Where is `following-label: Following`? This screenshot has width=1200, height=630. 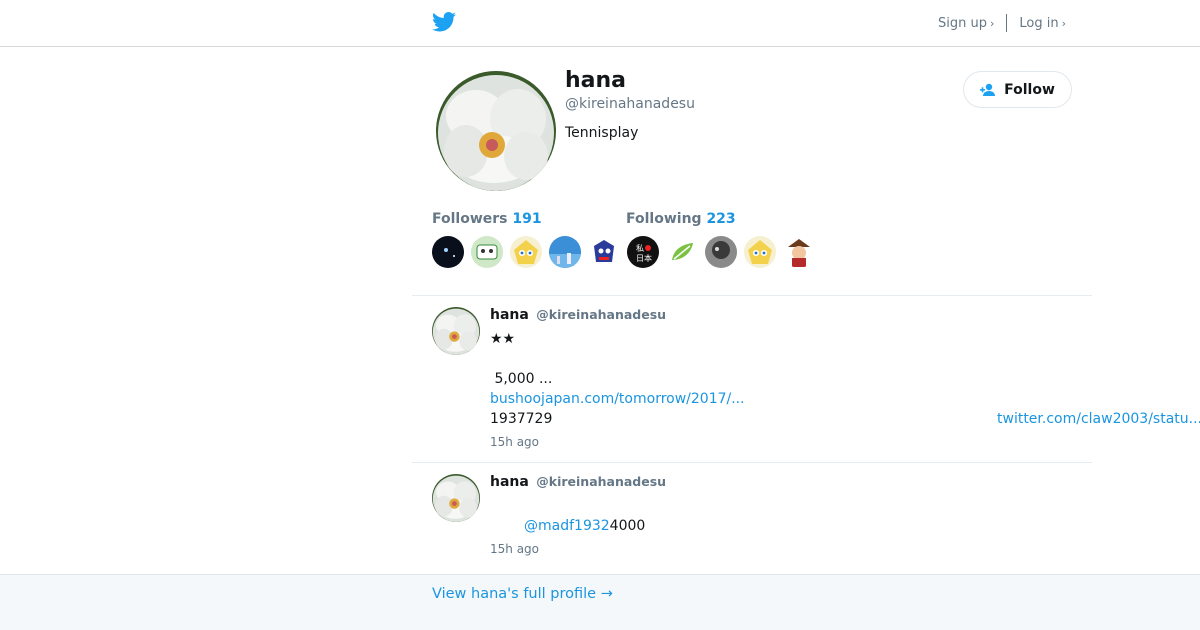
following-label: Following is located at coordinates (664, 219).